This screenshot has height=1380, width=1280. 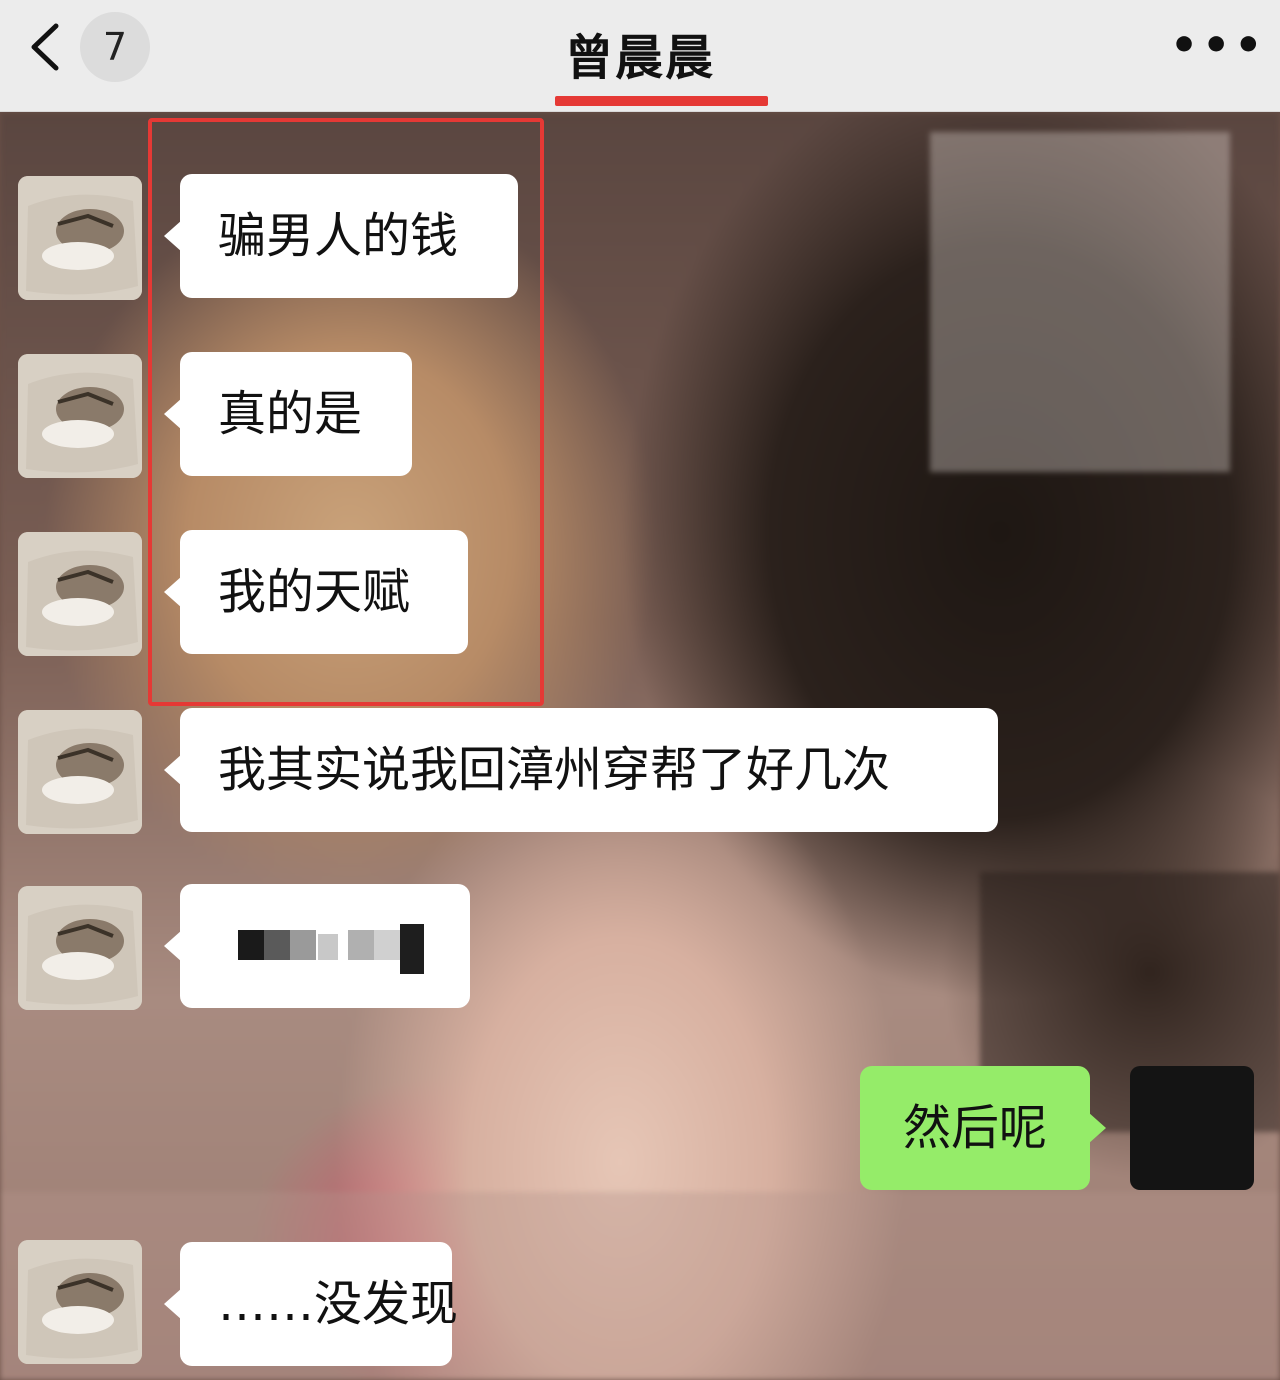 I want to click on message-bubble: ……没发现, so click(x=311, y=1304).